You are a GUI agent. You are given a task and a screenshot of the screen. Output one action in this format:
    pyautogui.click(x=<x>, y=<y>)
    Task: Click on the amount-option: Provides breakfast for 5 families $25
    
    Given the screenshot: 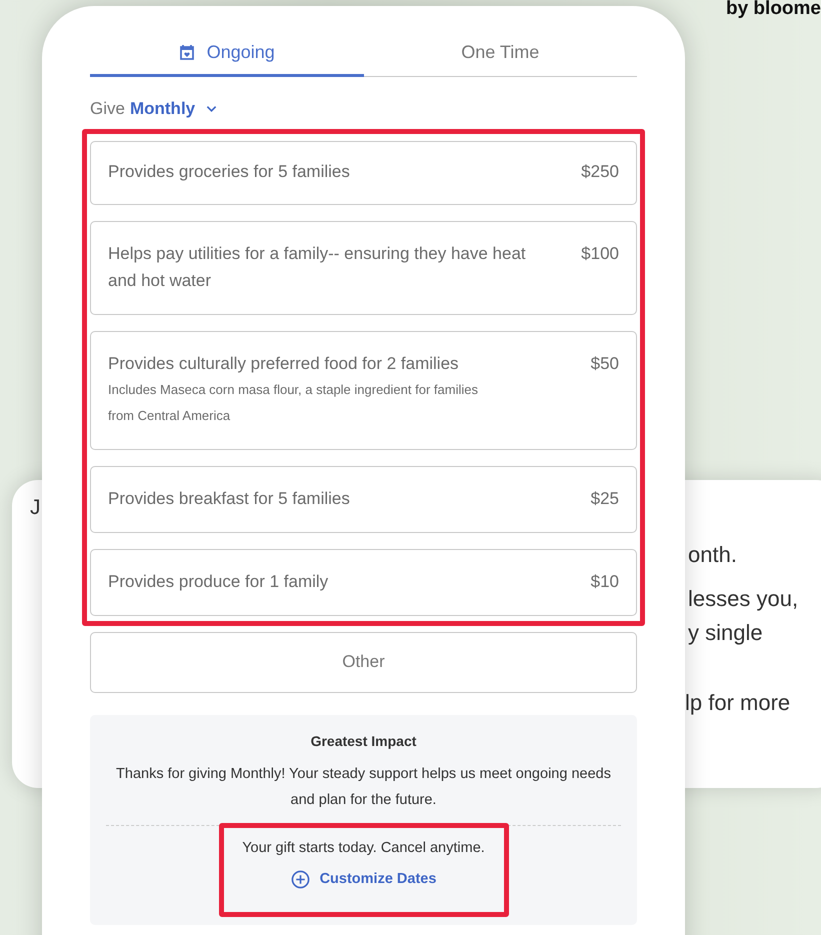 What is the action you would take?
    pyautogui.click(x=363, y=499)
    